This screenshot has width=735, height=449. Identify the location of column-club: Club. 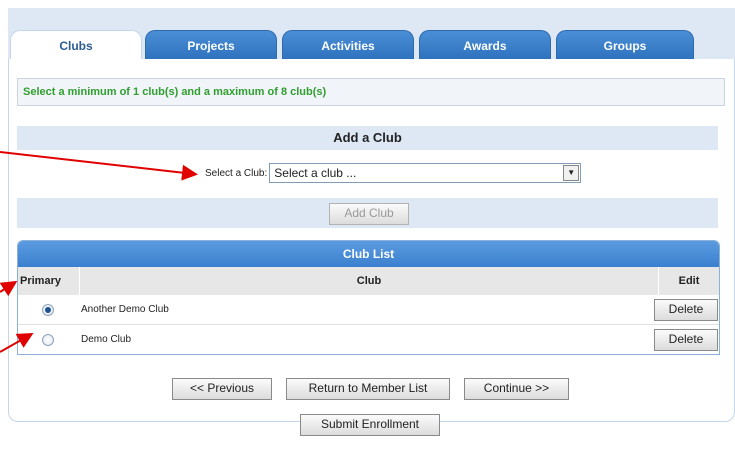
(369, 281).